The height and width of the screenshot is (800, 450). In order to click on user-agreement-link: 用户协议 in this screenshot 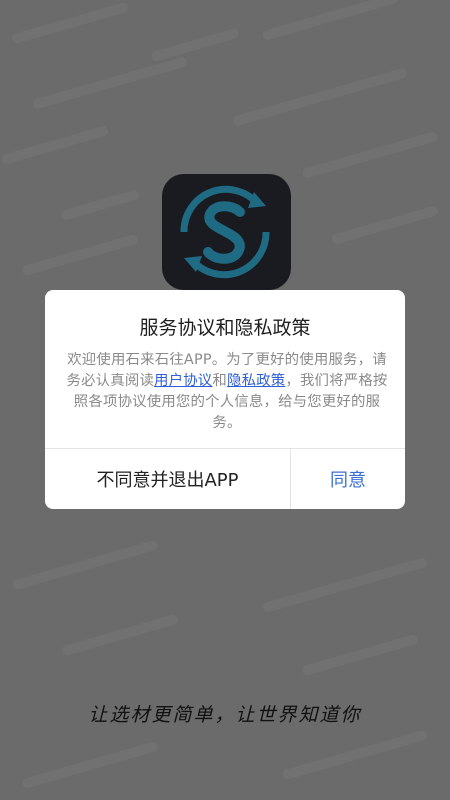, I will do `click(183, 381)`.